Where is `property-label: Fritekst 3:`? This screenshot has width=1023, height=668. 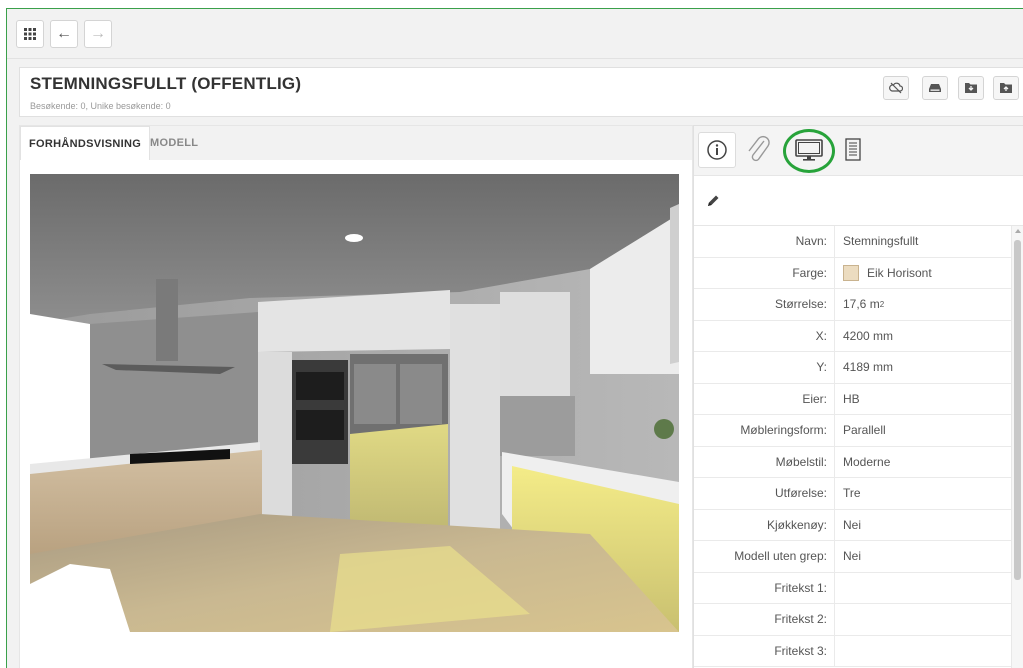
property-label: Fritekst 3: is located at coordinates (764, 650).